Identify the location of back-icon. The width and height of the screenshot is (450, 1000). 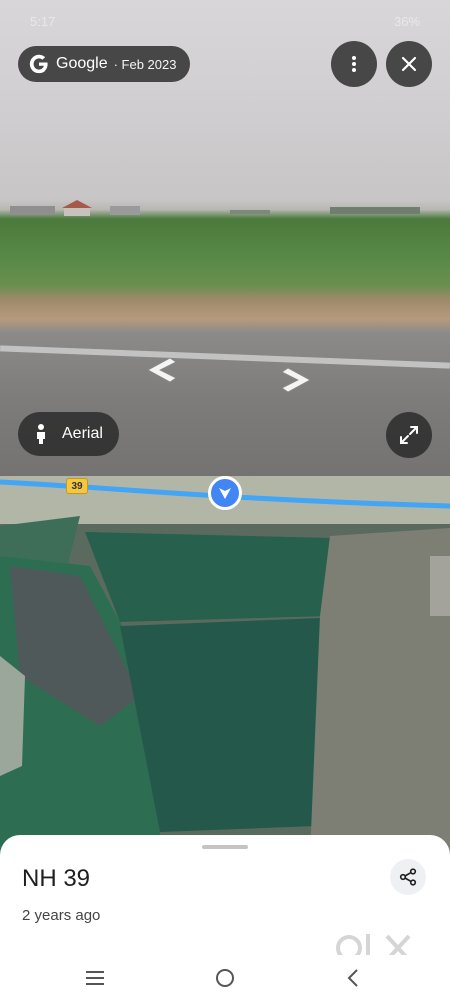
(352, 978).